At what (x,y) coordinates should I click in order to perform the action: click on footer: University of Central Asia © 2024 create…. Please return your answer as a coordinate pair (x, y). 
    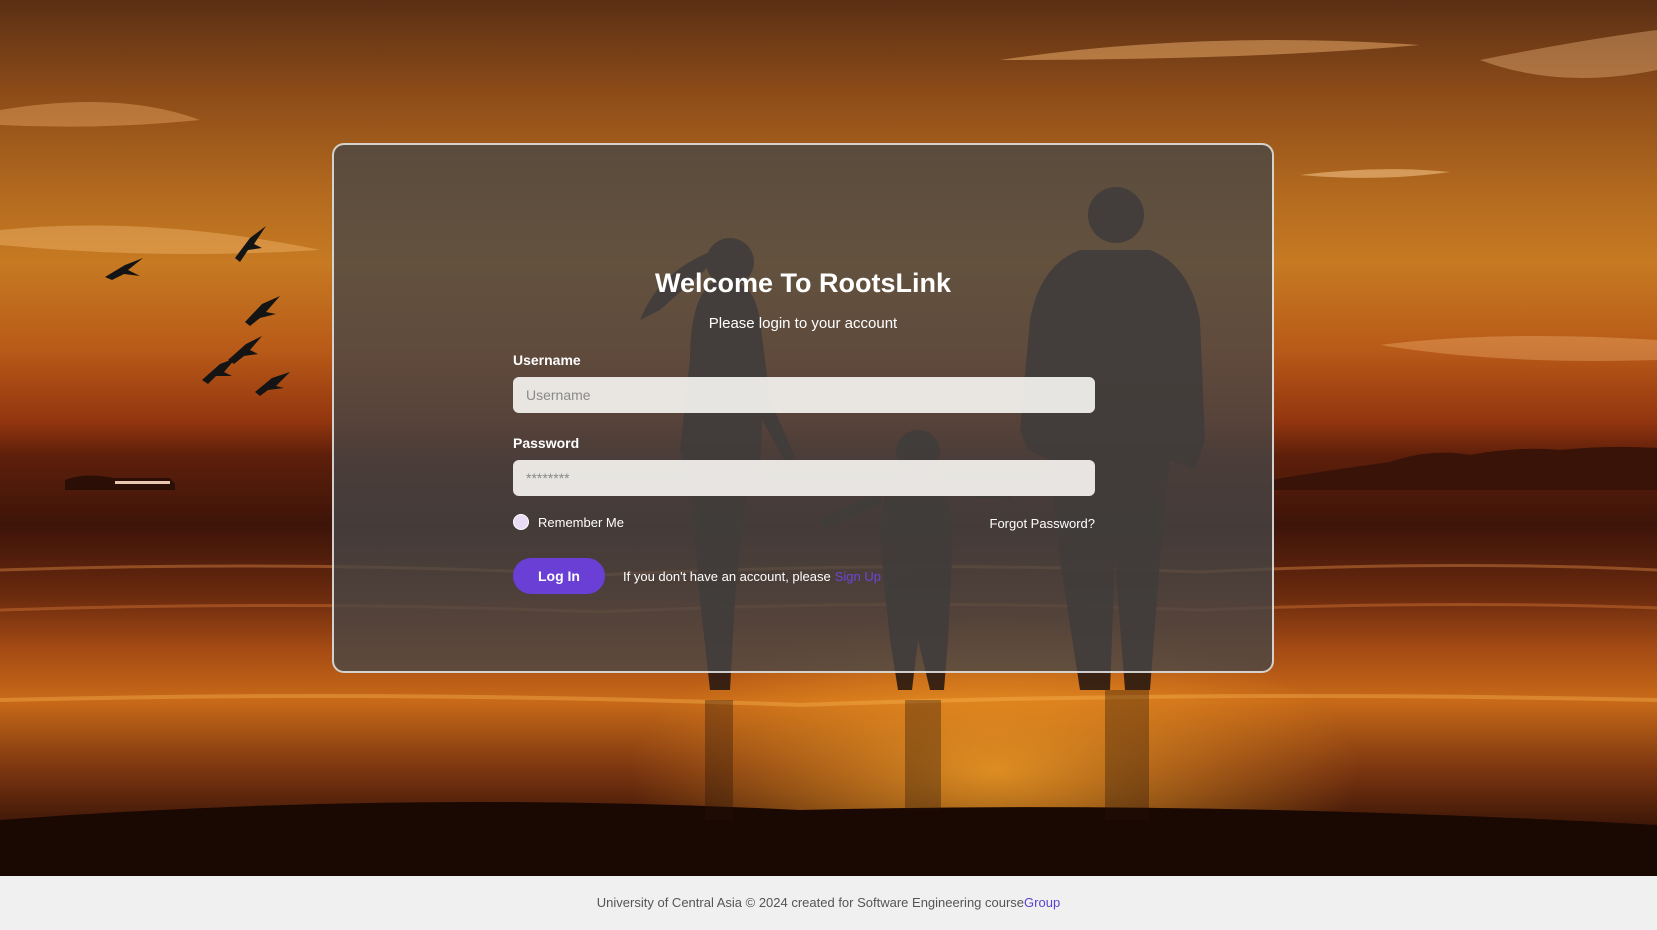
    Looking at the image, I should click on (828, 903).